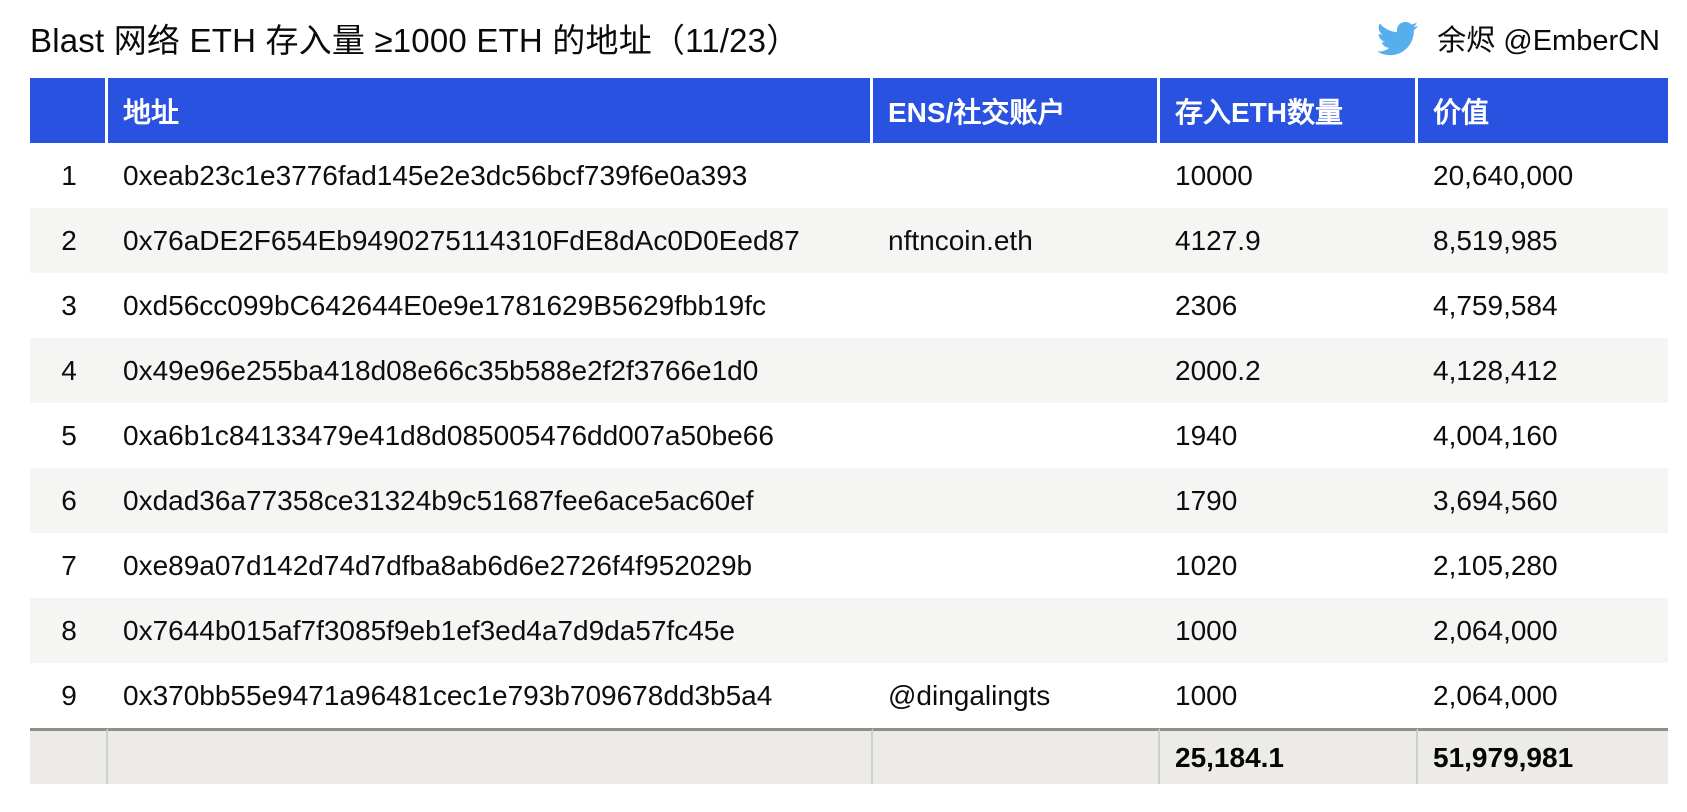  I want to click on twitter-icon, so click(1398, 38).